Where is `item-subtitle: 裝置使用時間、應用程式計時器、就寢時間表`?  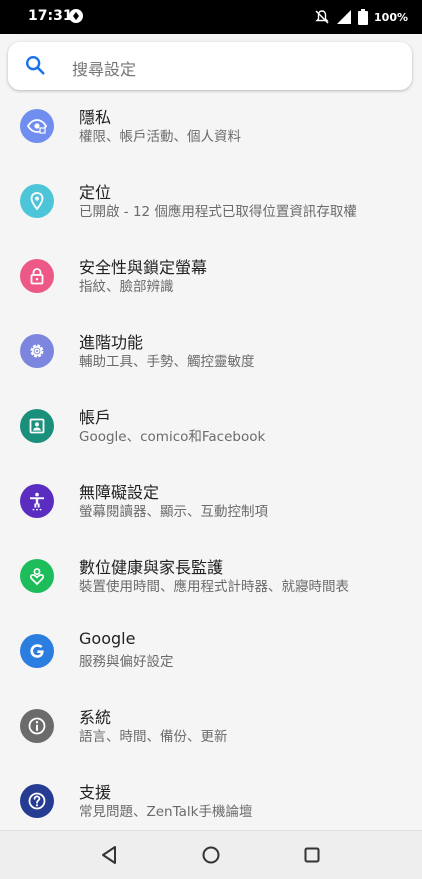 item-subtitle: 裝置使用時間、應用程式計時器、就寢時間表 is located at coordinates (214, 587).